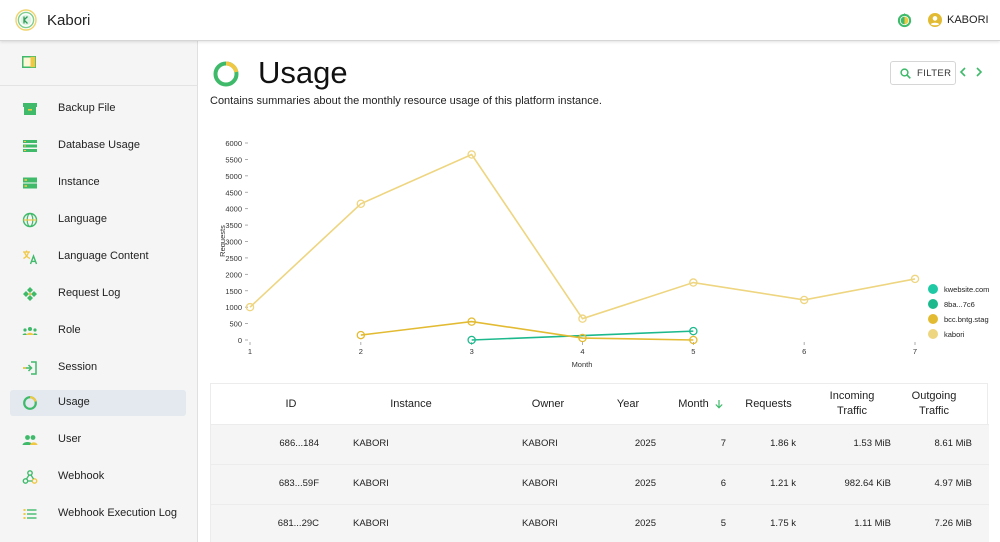  I want to click on y-axis-tick-label: 500, so click(235, 324).